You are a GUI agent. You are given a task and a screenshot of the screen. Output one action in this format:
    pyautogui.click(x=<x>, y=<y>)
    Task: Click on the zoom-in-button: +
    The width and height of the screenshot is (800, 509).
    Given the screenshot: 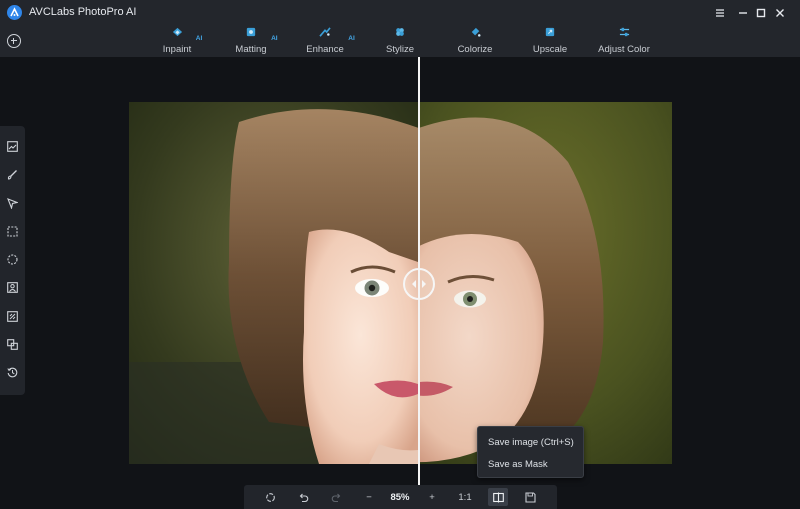 What is the action you would take?
    pyautogui.click(x=432, y=497)
    